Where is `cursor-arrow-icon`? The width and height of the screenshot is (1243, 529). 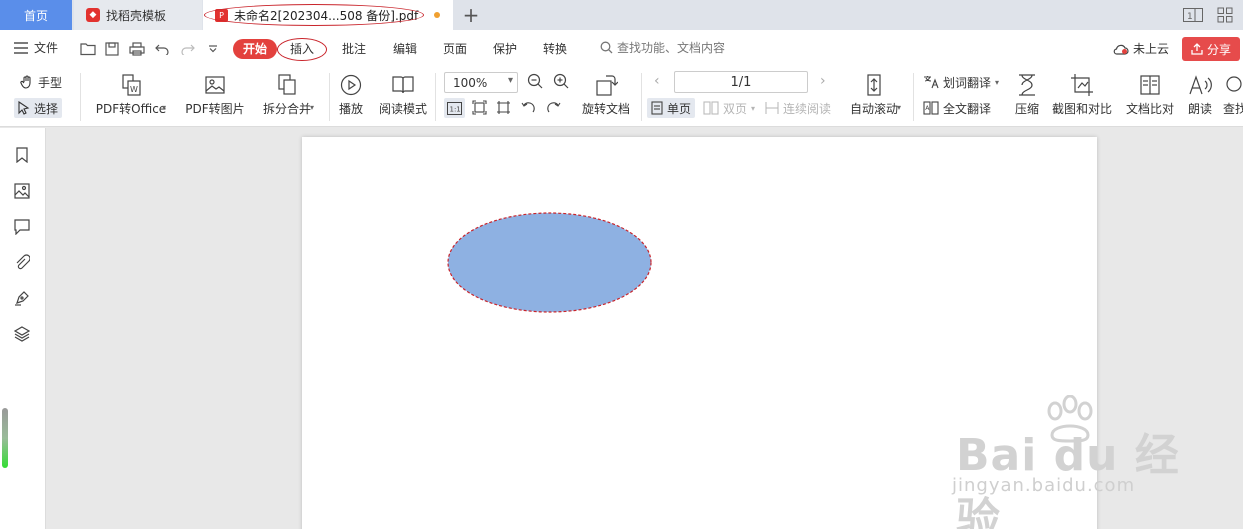 cursor-arrow-icon is located at coordinates (24, 108).